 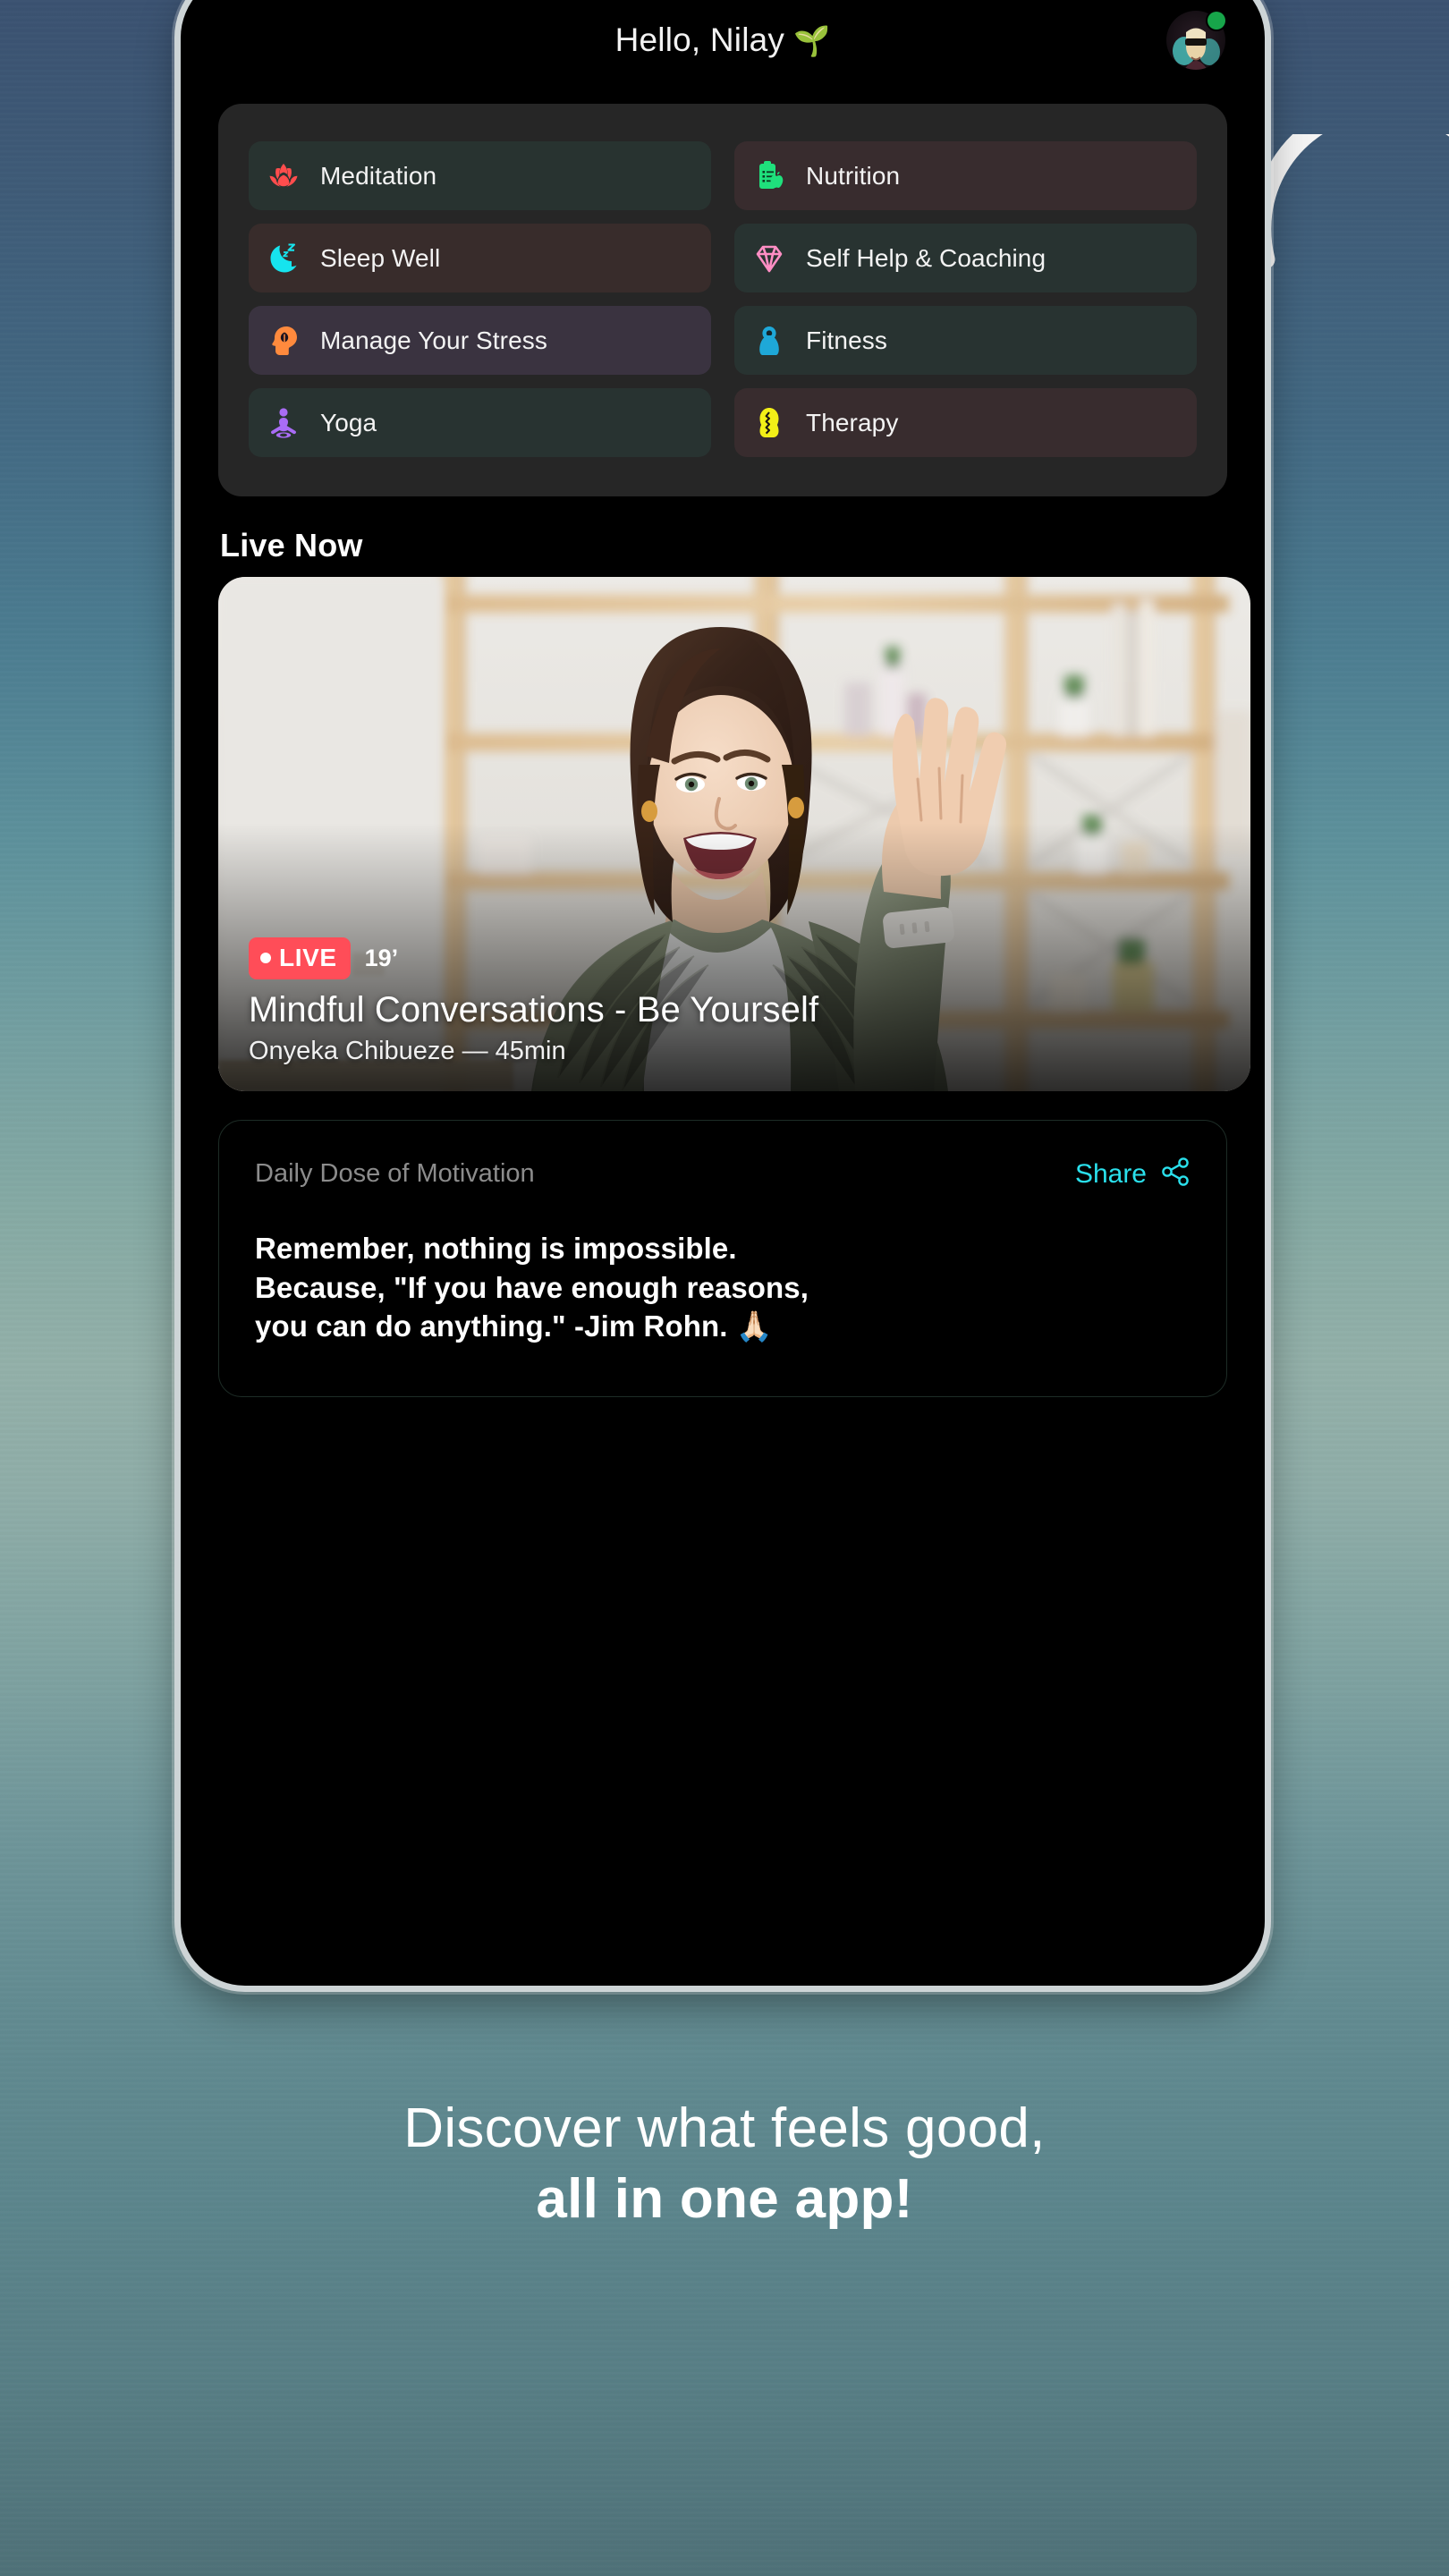 I want to click on app-header: Hello, Nilay 🌱, so click(x=722, y=47).